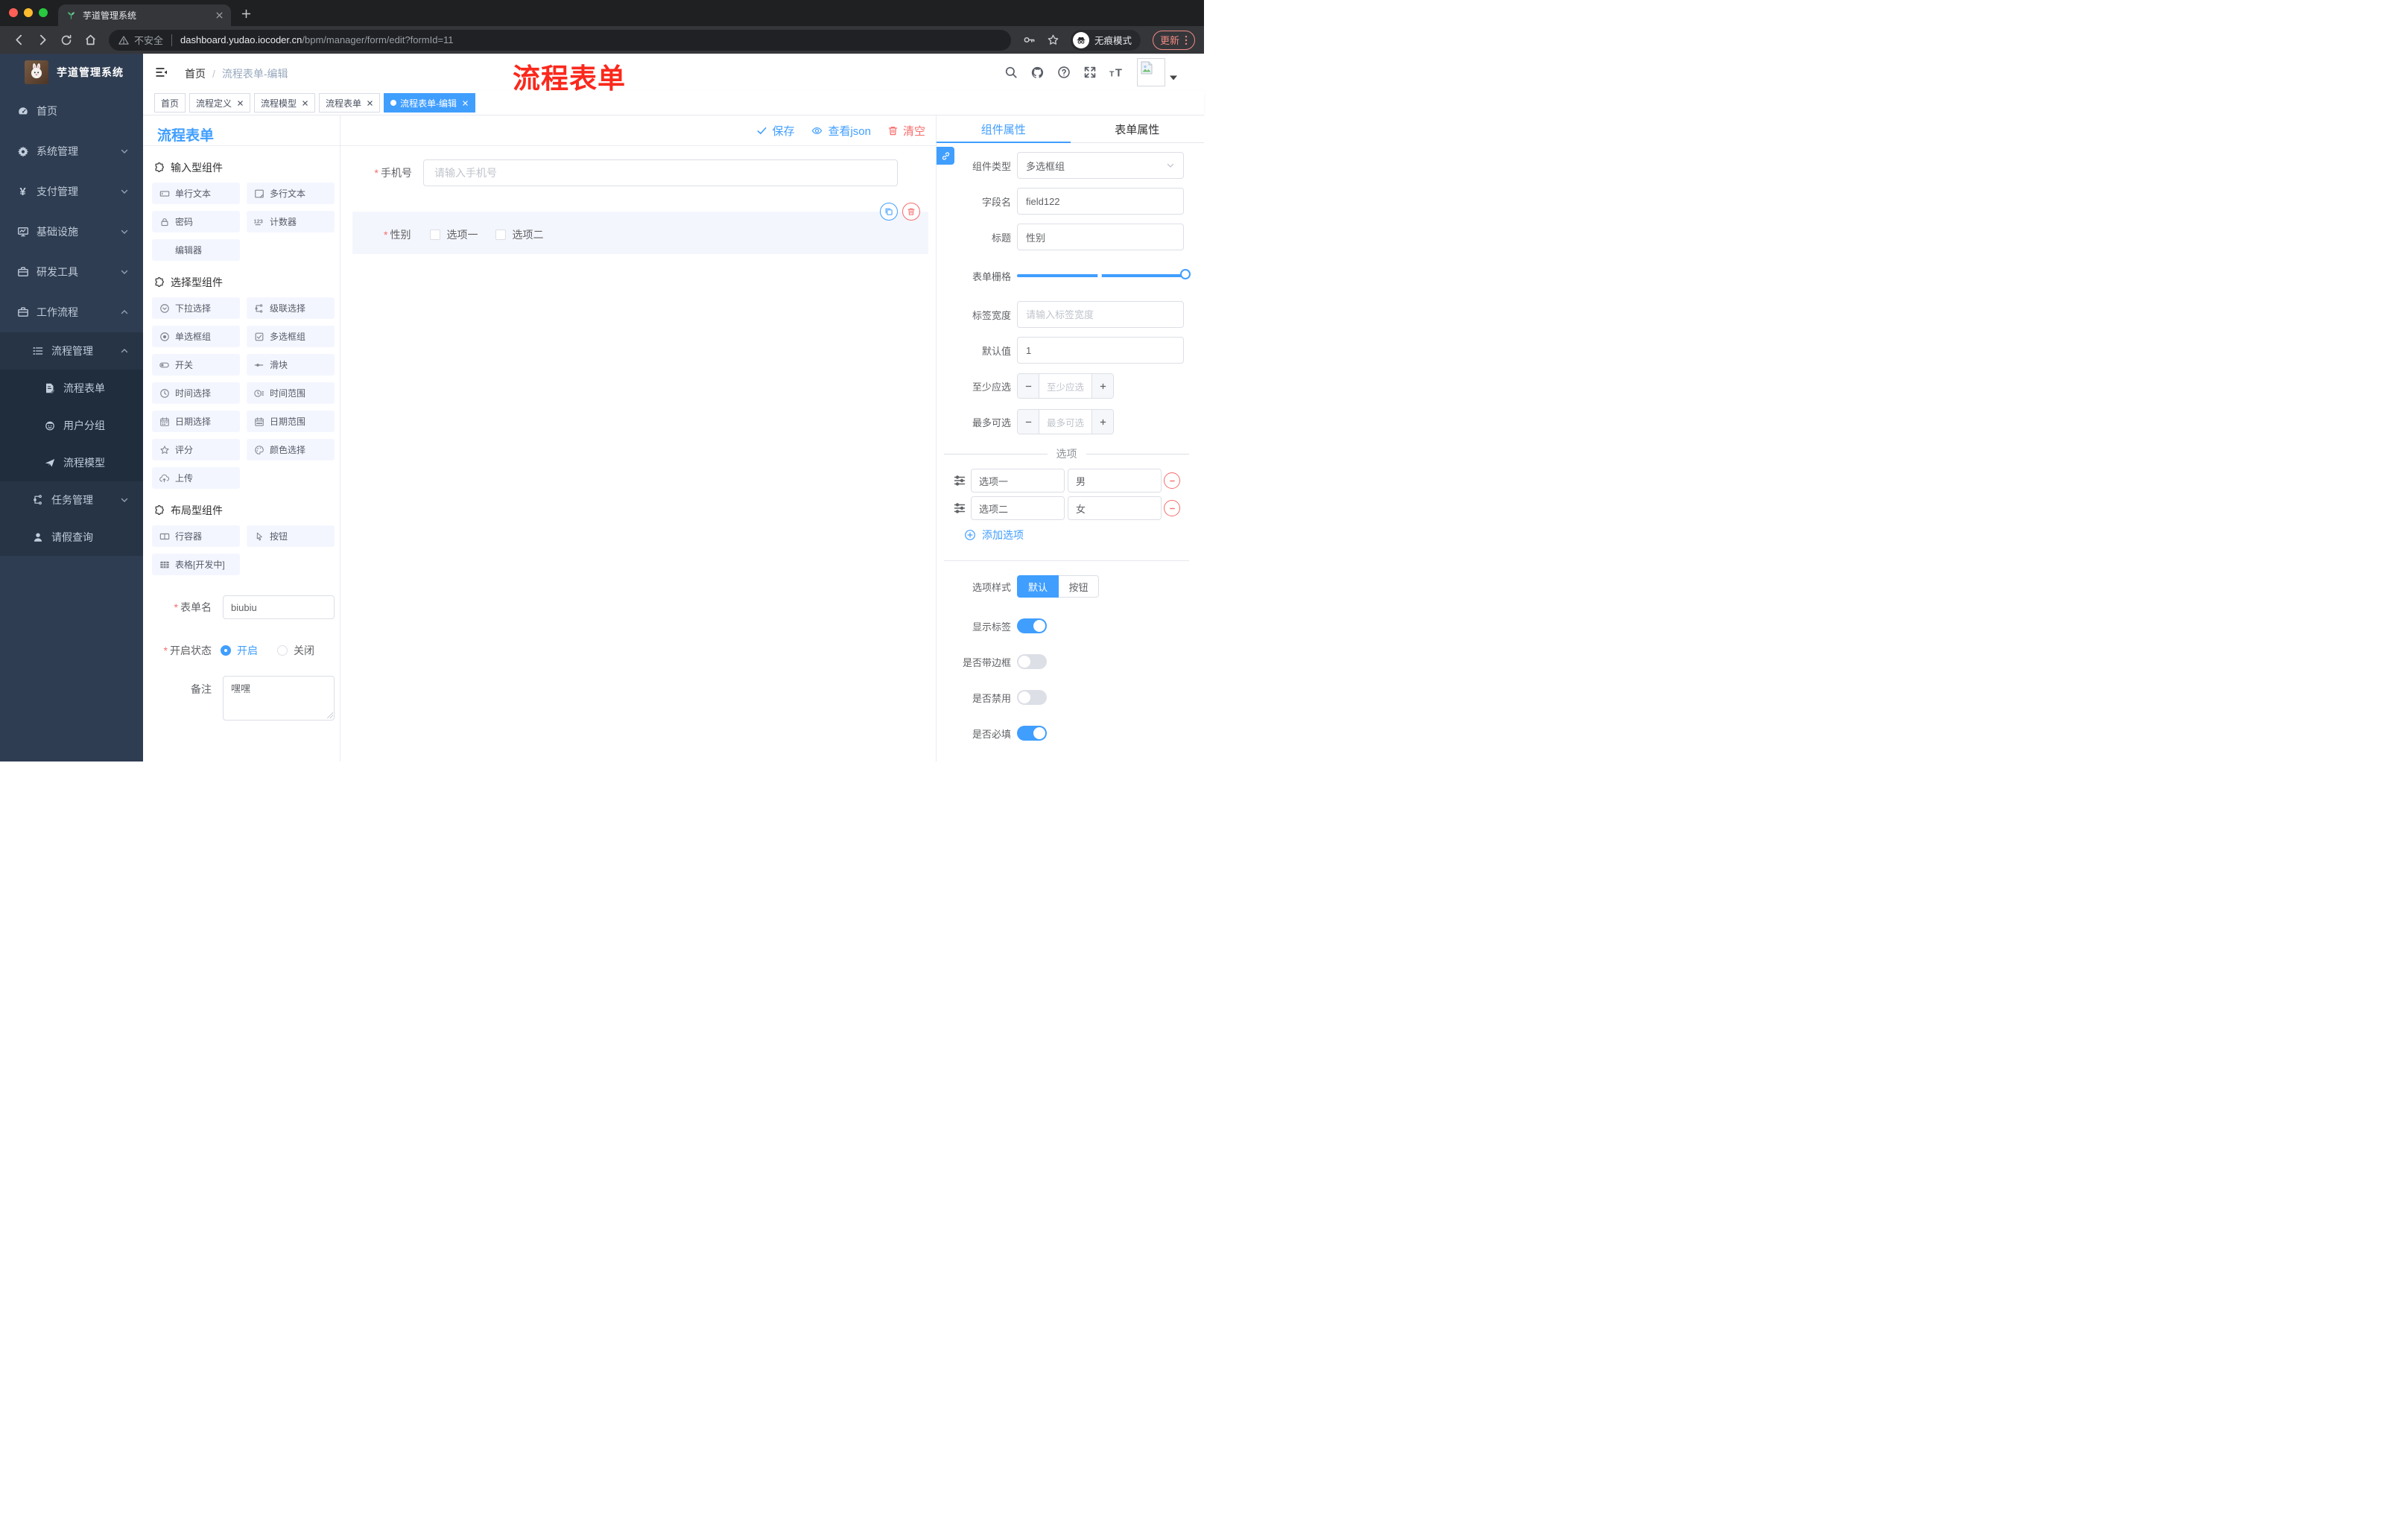  What do you see at coordinates (1038, 587) in the screenshot?
I see `style-default-button: 默认` at bounding box center [1038, 587].